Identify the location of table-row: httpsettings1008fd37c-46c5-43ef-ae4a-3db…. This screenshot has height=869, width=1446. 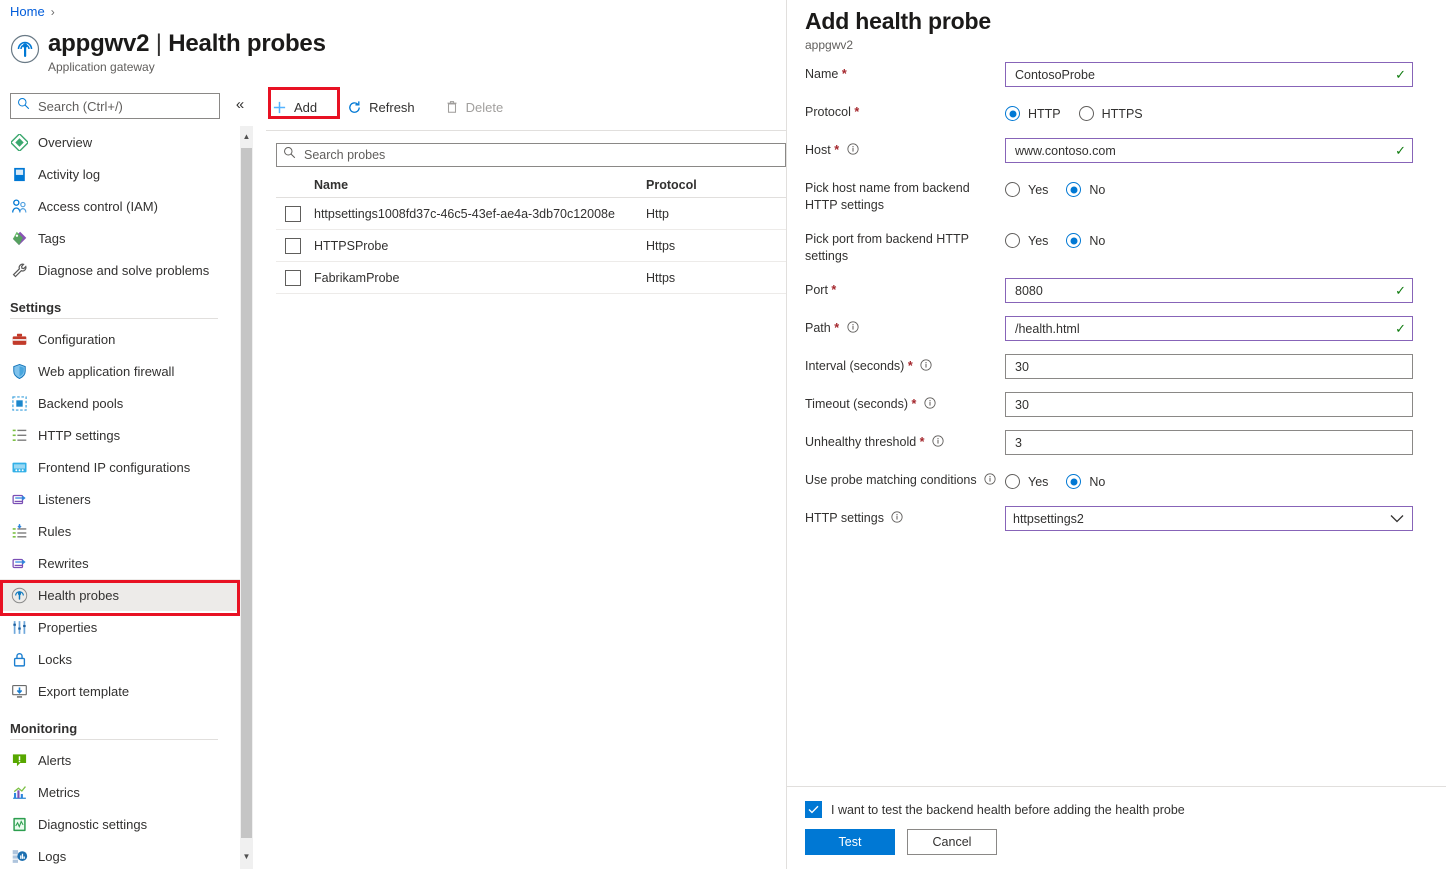
(531, 214).